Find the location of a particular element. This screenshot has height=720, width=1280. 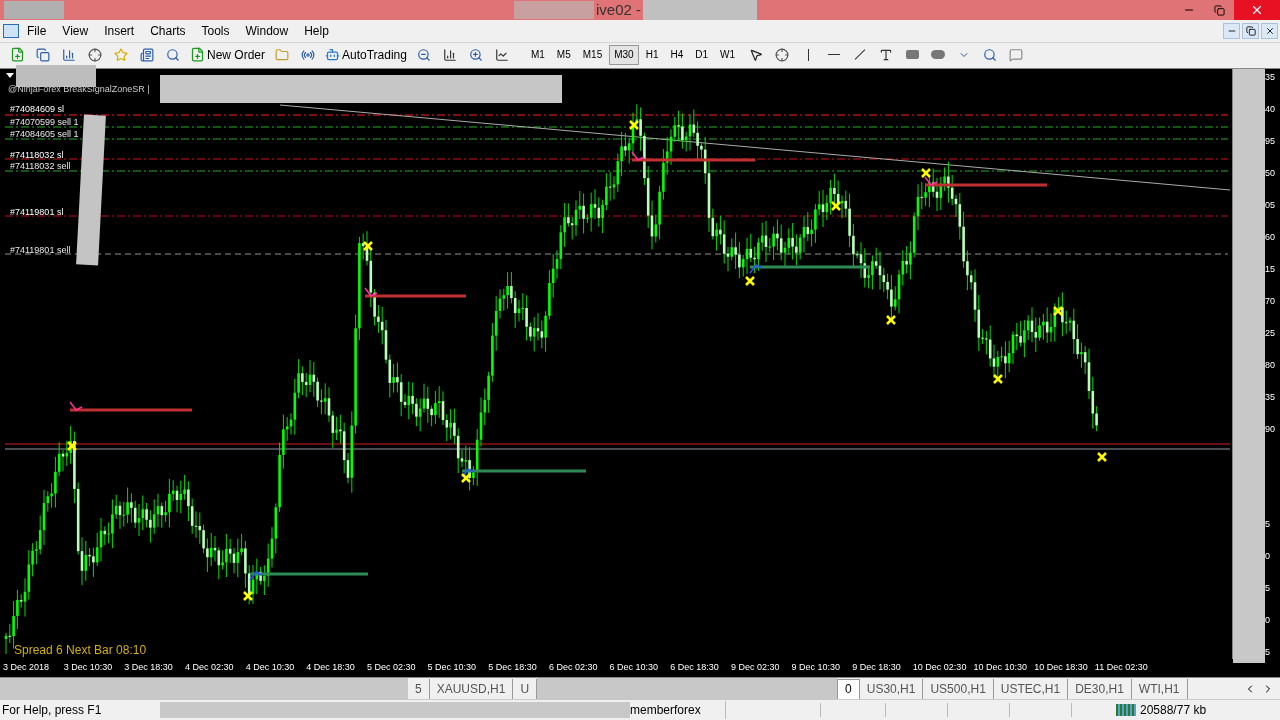

timeframe-button: M1 is located at coordinates (537, 54).